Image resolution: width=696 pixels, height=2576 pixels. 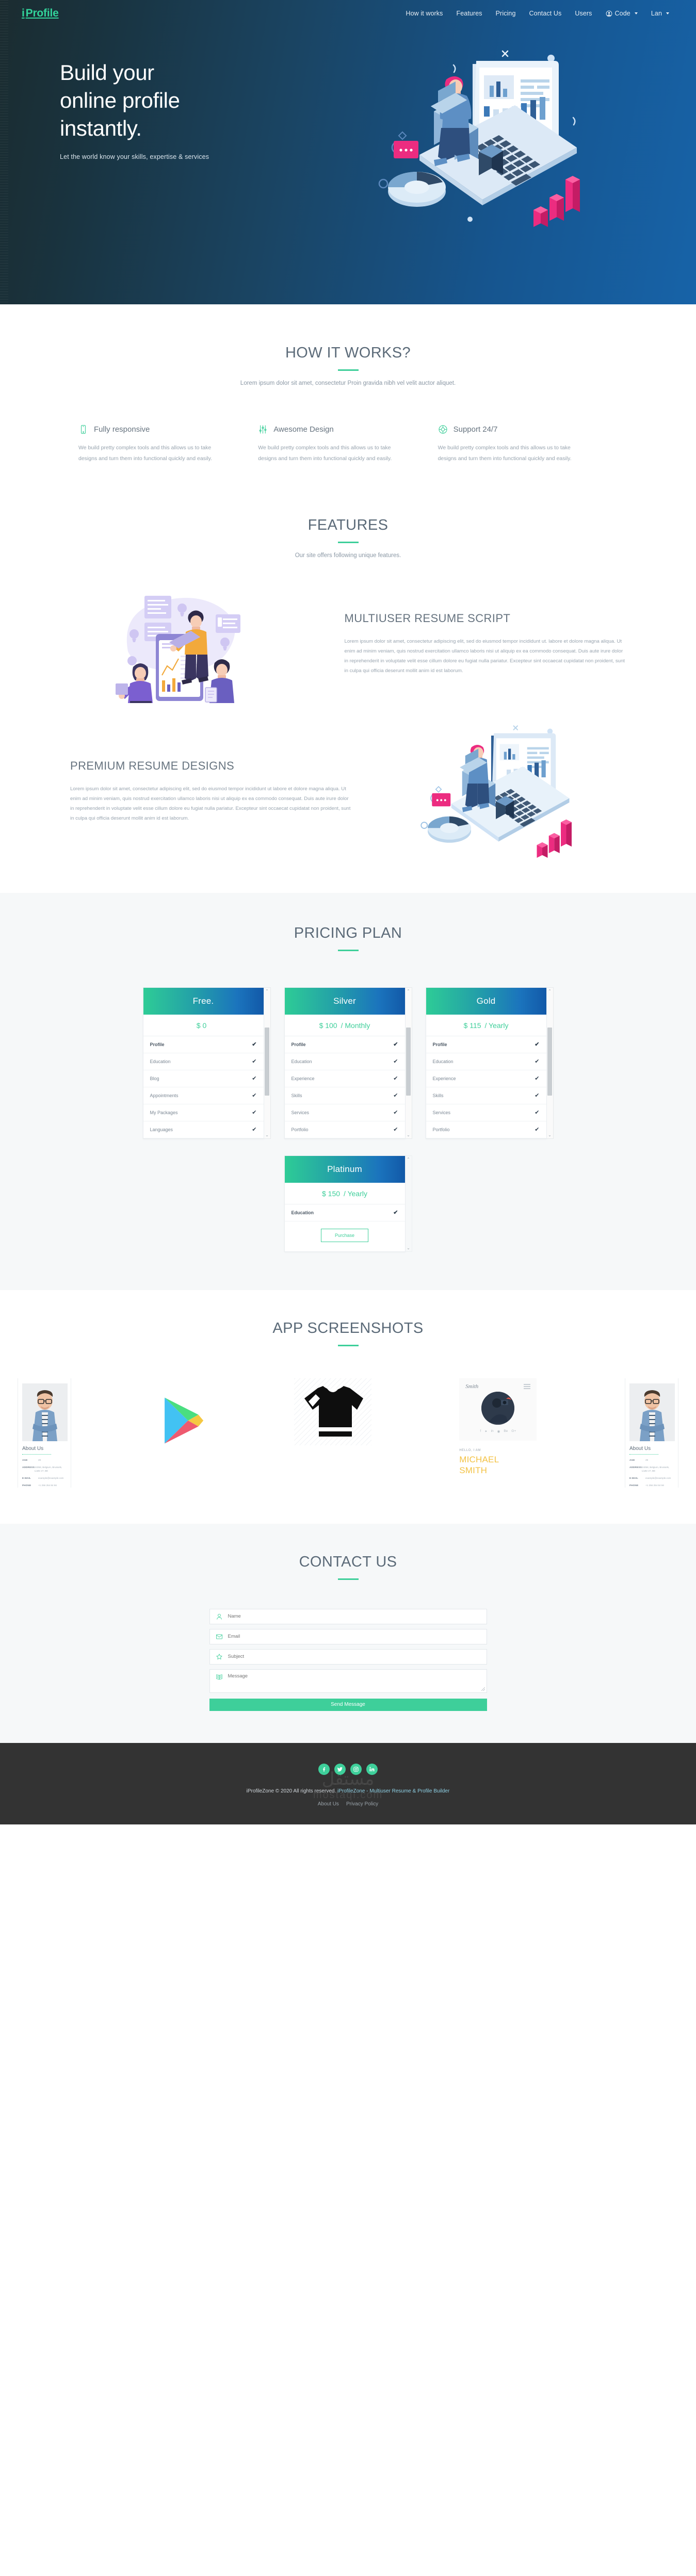 What do you see at coordinates (45, 1412) in the screenshot?
I see `man-with-glasses-photo` at bounding box center [45, 1412].